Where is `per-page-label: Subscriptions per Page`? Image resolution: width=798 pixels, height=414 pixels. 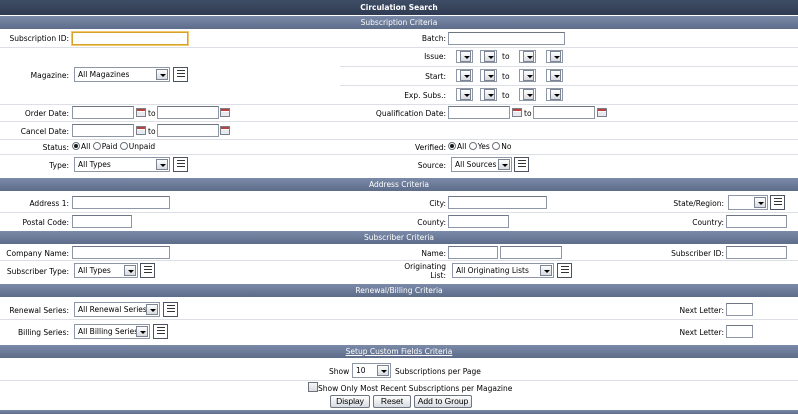 per-page-label: Subscriptions per Page is located at coordinates (438, 371).